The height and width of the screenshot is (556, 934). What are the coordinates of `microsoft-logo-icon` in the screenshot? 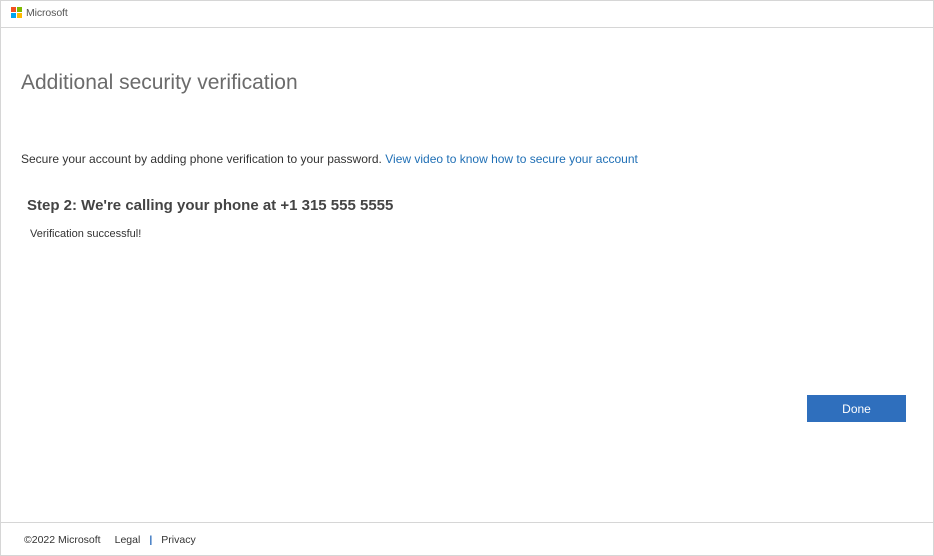 It's located at (17, 13).